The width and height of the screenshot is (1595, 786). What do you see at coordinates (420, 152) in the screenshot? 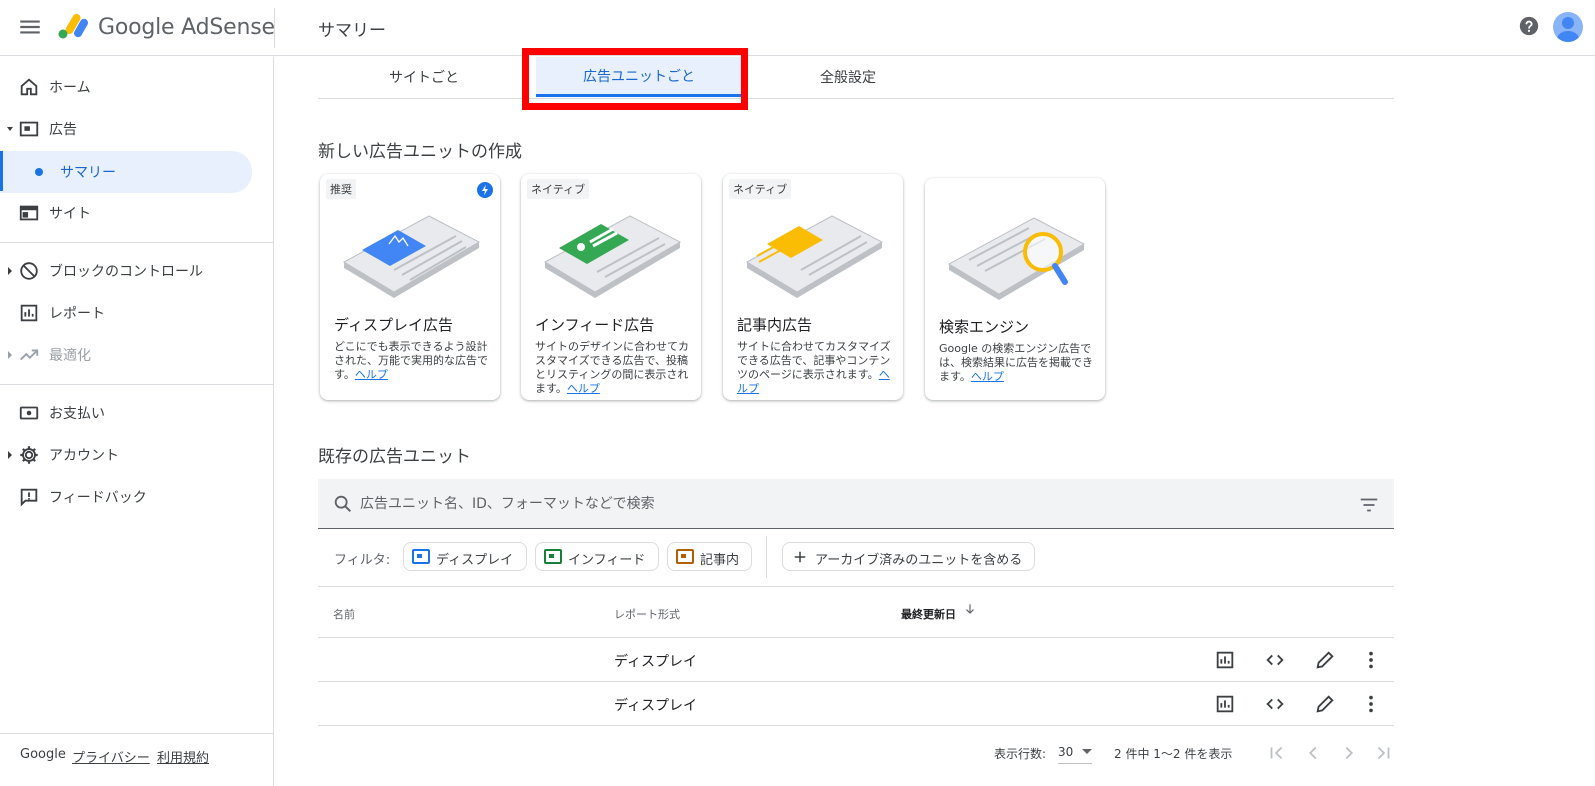
I see `create-heading: 新しい広告ユニットの作成` at bounding box center [420, 152].